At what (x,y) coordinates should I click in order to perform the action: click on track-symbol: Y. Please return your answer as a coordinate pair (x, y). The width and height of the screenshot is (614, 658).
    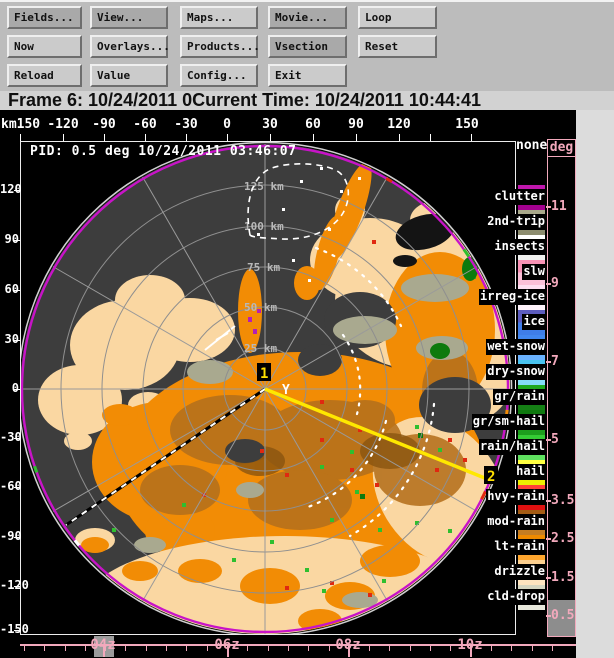
    Looking at the image, I should click on (286, 390).